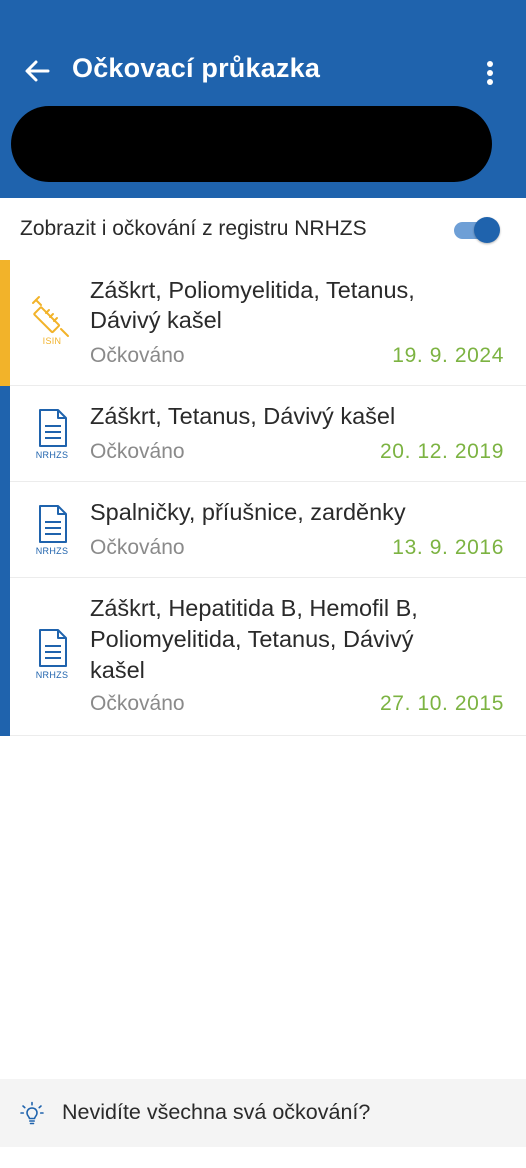 The height and width of the screenshot is (1168, 526). What do you see at coordinates (268, 735) in the screenshot?
I see `divider` at bounding box center [268, 735].